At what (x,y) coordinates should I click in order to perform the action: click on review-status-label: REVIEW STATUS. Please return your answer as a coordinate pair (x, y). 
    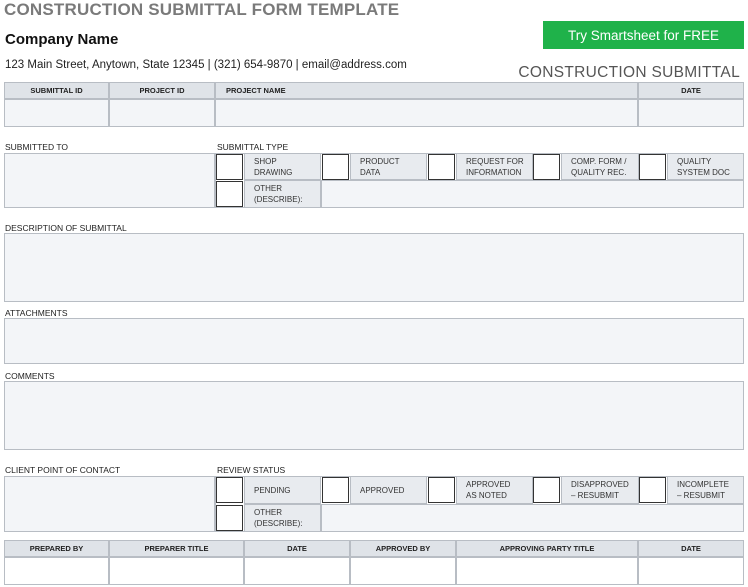
    Looking at the image, I should click on (251, 470).